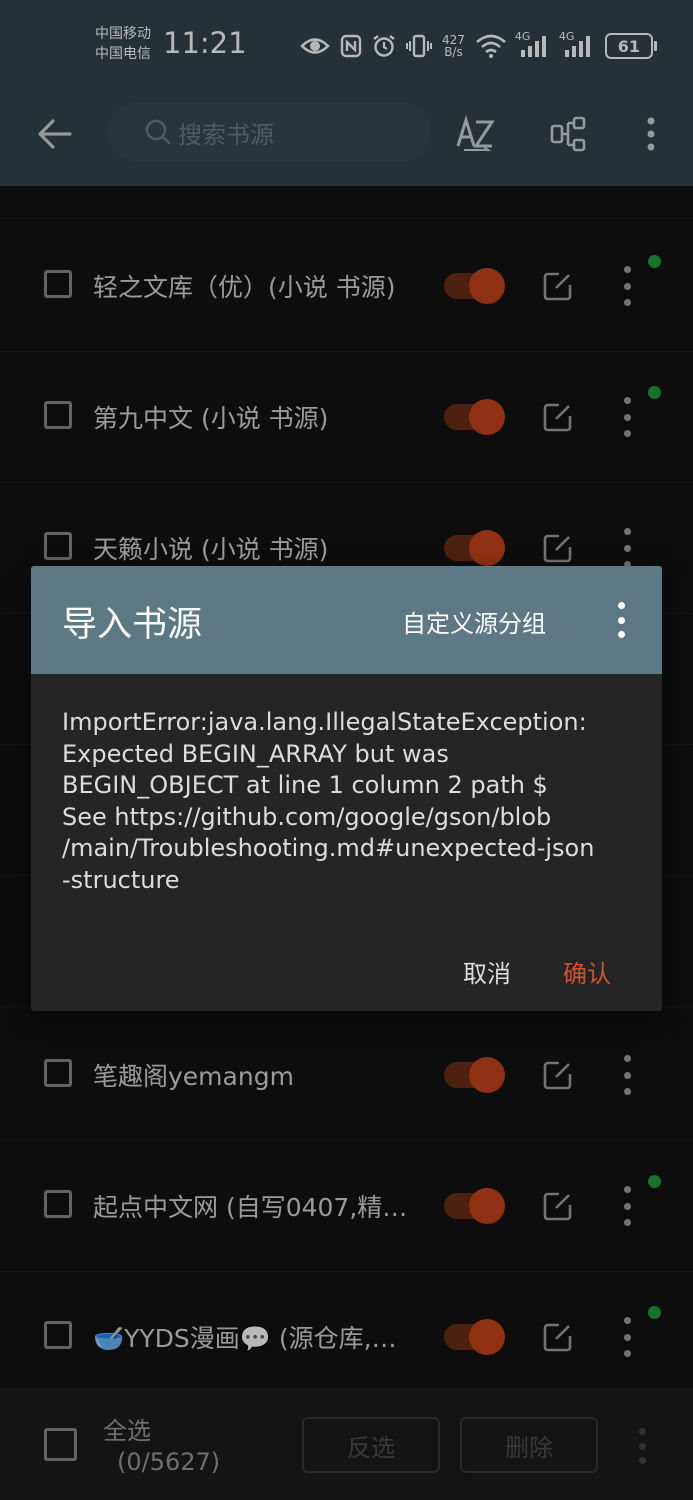  What do you see at coordinates (621, 620) in the screenshot?
I see `more-vert-icon` at bounding box center [621, 620].